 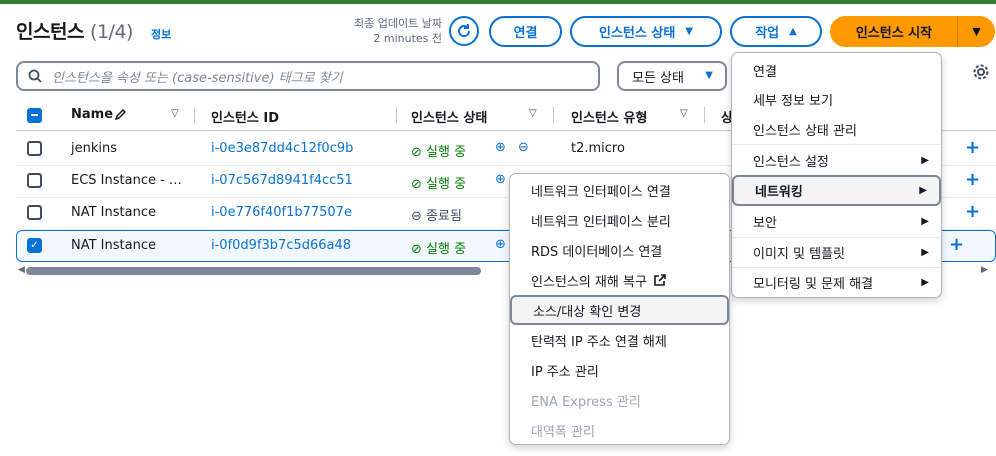 I want to click on selection-count: (1/4), so click(x=111, y=32).